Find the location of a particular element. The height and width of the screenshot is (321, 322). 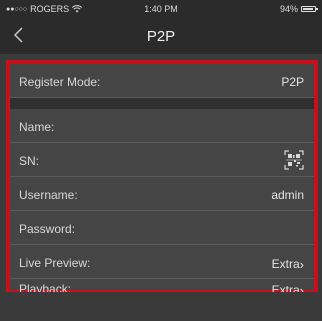

username-label: Username: is located at coordinates (48, 195).